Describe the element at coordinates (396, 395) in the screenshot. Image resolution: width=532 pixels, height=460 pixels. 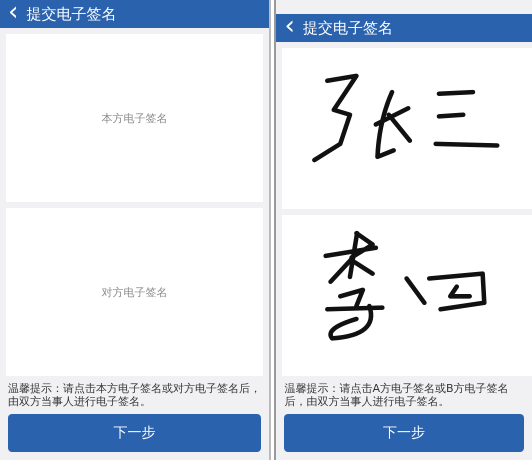
I see `hint-text: 温馨提示：请点击A方电子签名或B方电子签名后，由双方当事人进行电子签名。` at that location.